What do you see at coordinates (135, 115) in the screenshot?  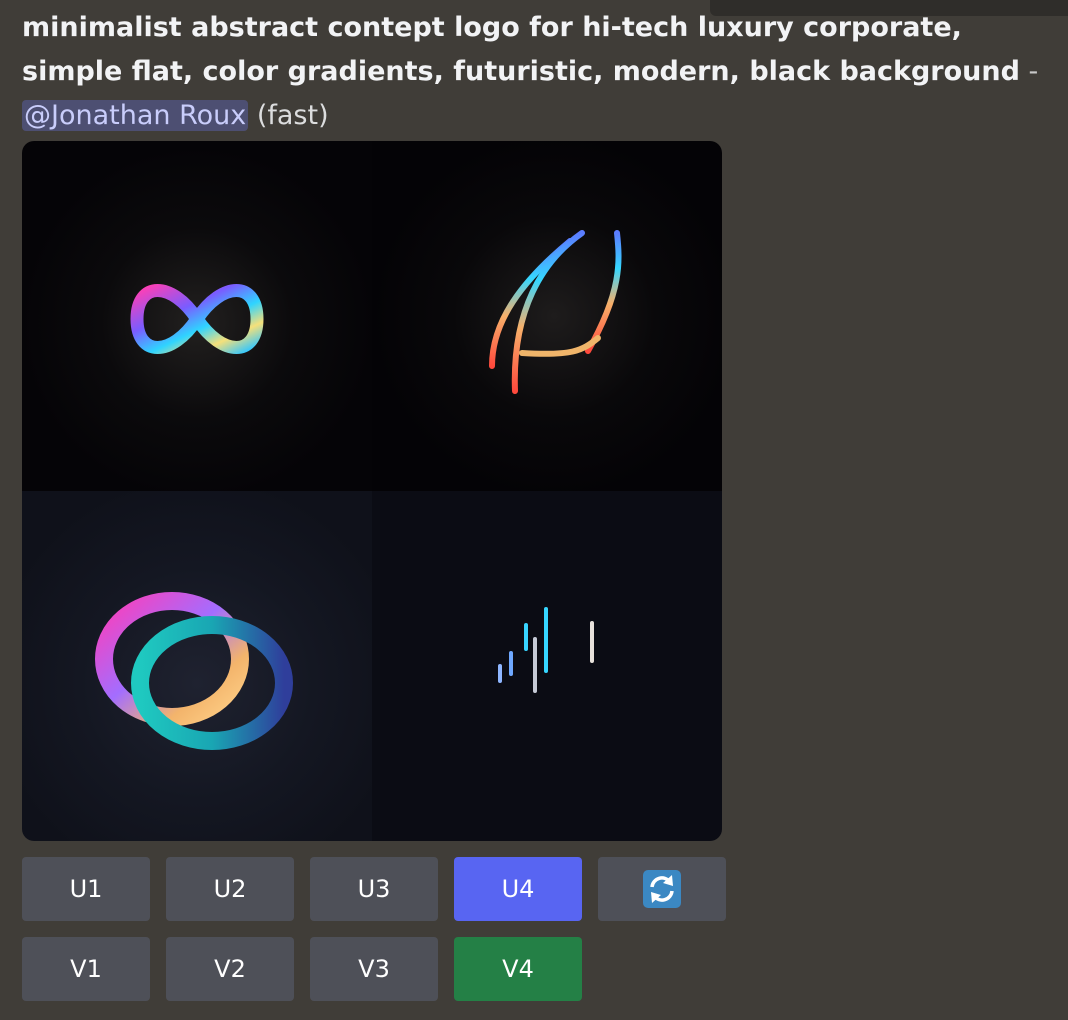 I see `user-mention: @Jonathan Roux` at bounding box center [135, 115].